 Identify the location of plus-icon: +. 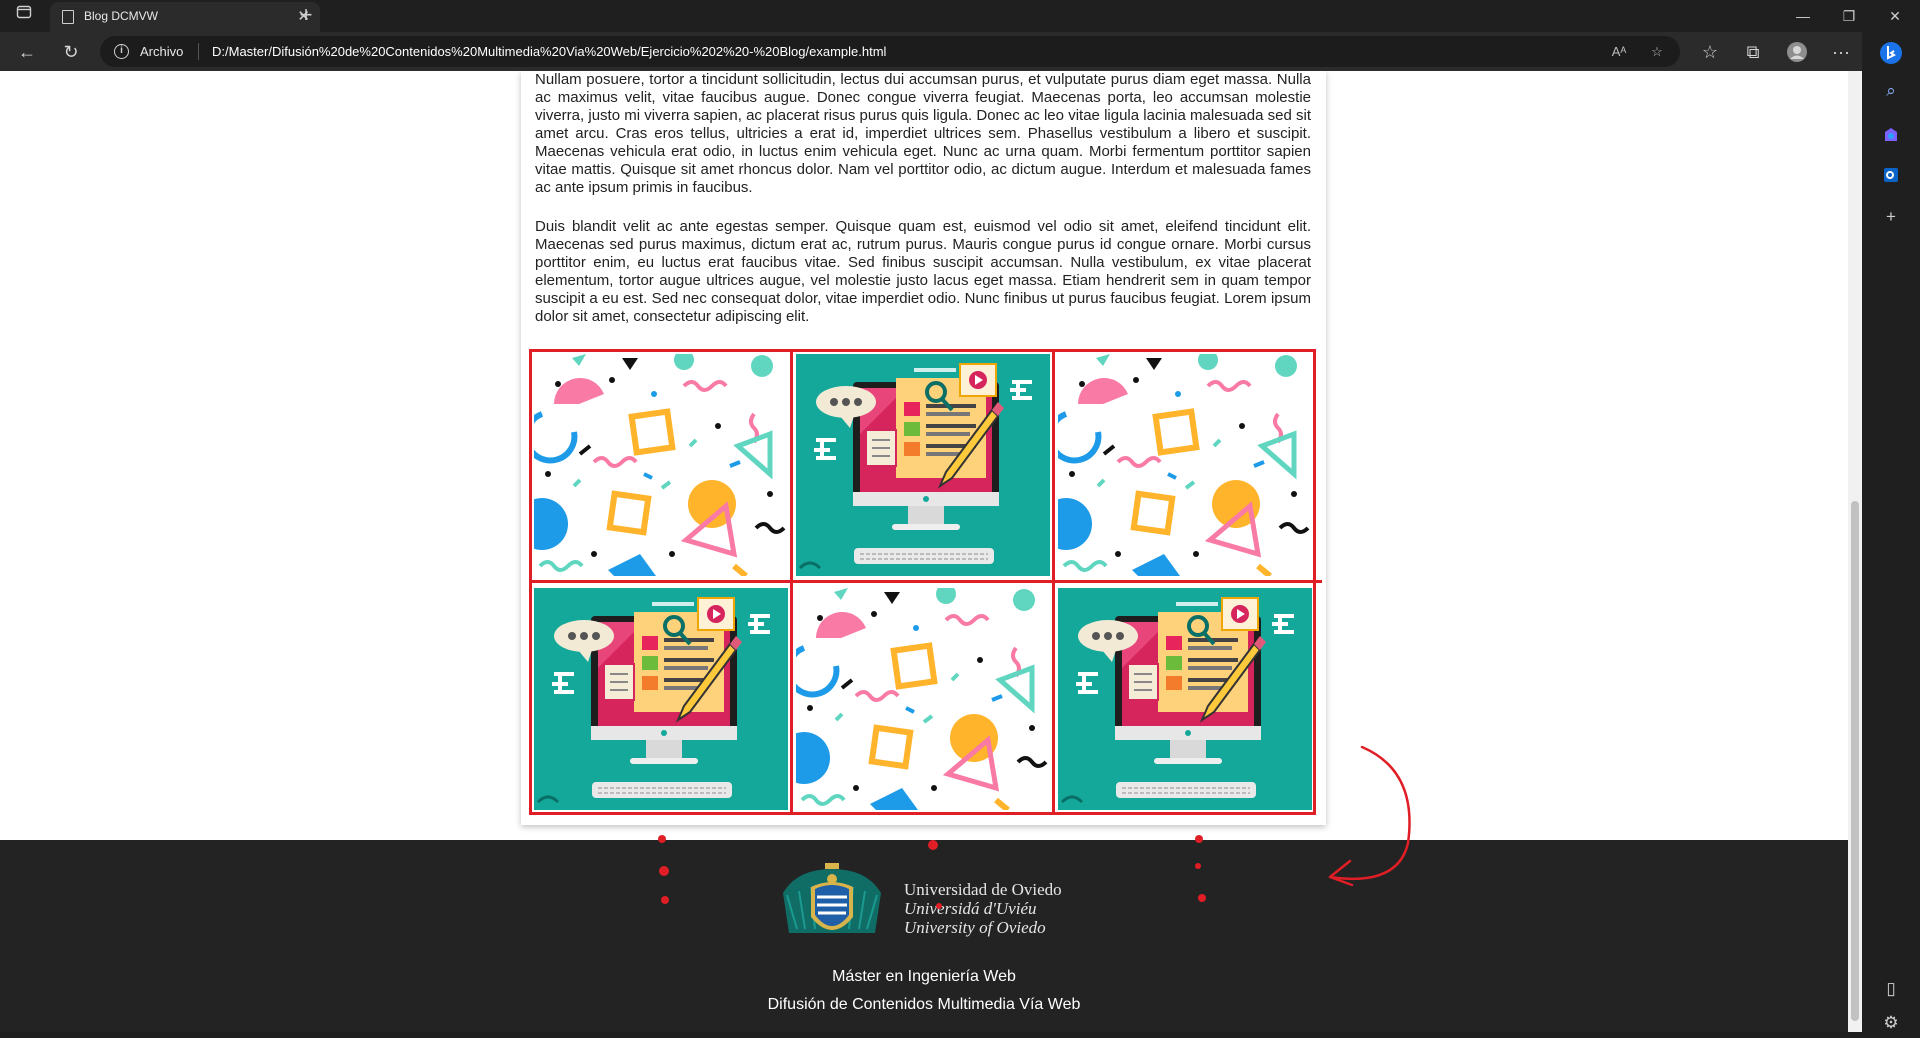
(306, 16).